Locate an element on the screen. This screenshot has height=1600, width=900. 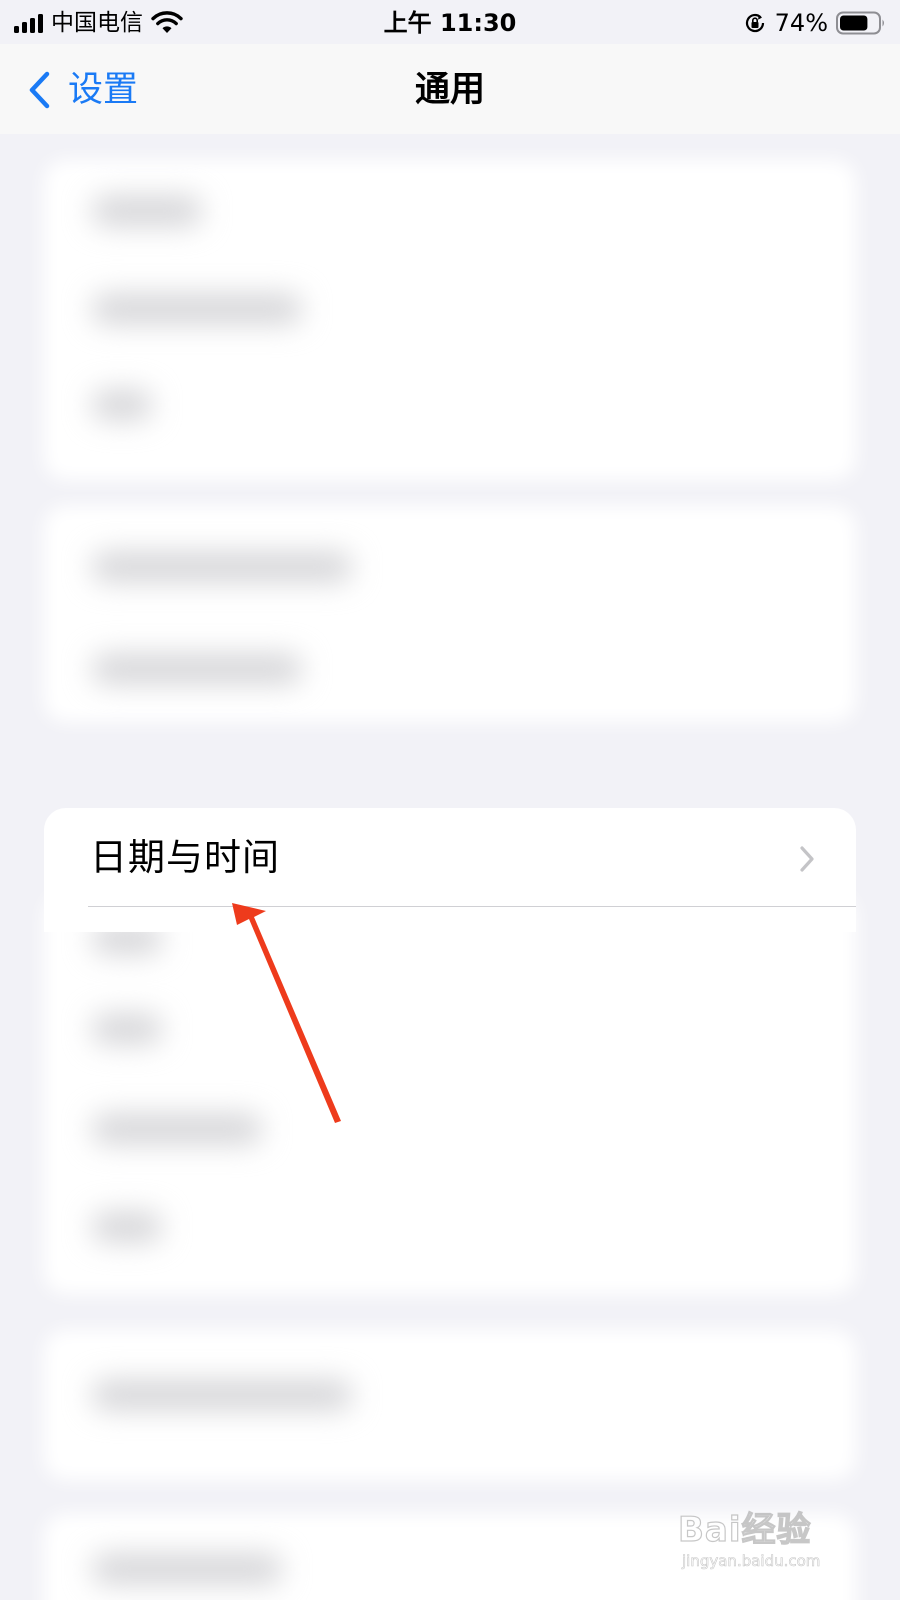
battery-icon is located at coordinates (860, 23).